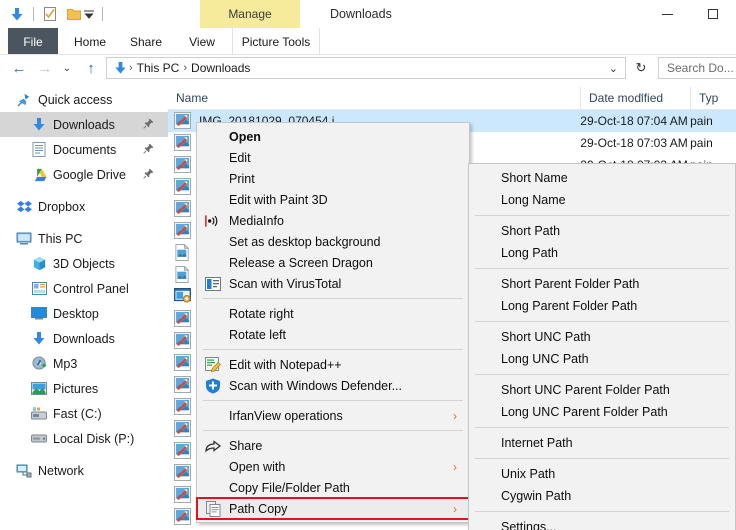  I want to click on menu-item-label: Path Copy, so click(258, 508).